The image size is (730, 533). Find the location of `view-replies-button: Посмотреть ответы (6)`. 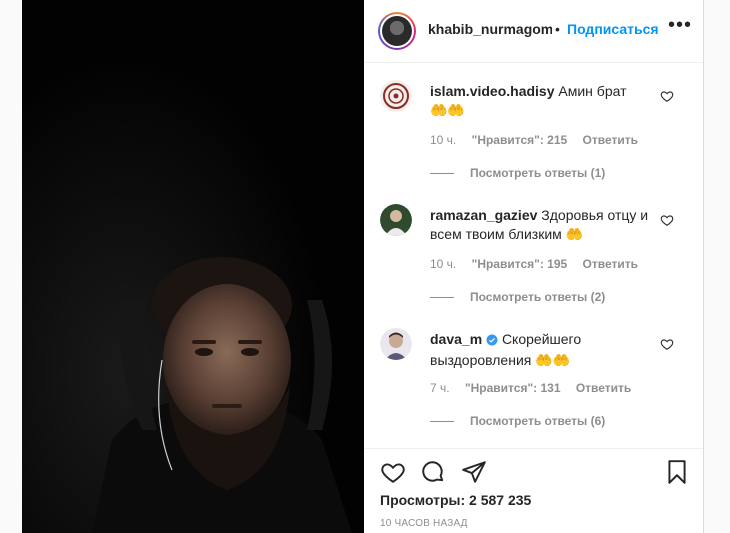

view-replies-button: Посмотреть ответы (6) is located at coordinates (517, 421).